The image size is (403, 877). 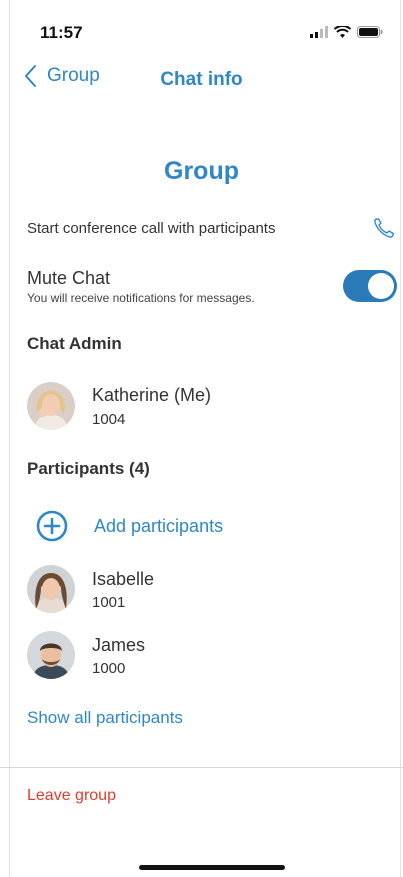 What do you see at coordinates (88, 468) in the screenshot?
I see `participants-heading: Participants (4)` at bounding box center [88, 468].